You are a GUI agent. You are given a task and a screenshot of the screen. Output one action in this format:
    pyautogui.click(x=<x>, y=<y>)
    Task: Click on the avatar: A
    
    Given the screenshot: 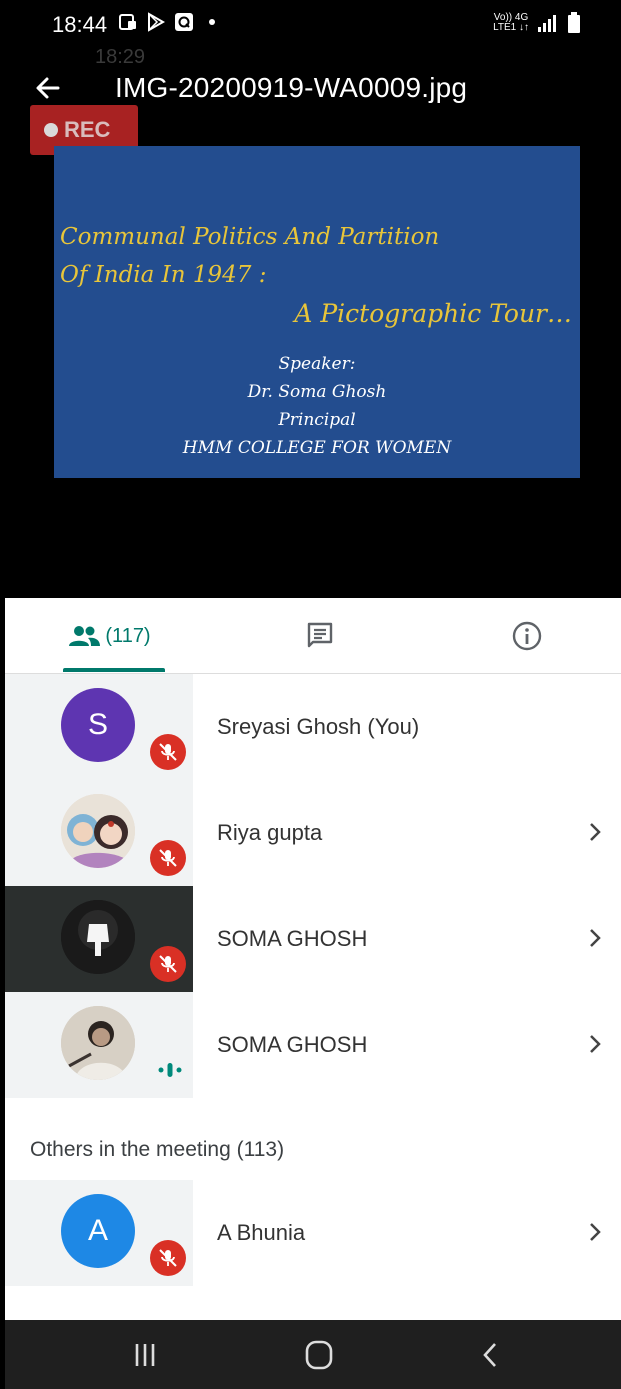 What is the action you would take?
    pyautogui.click(x=98, y=1231)
    